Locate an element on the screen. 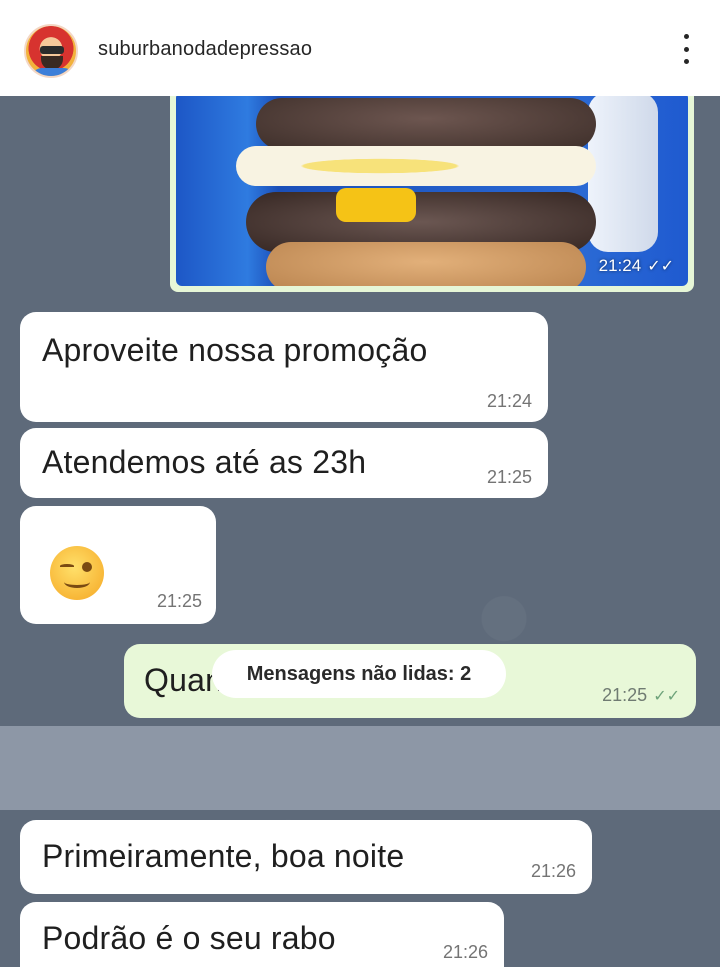  message-time: 21:25 ✓✓ is located at coordinates (641, 695).